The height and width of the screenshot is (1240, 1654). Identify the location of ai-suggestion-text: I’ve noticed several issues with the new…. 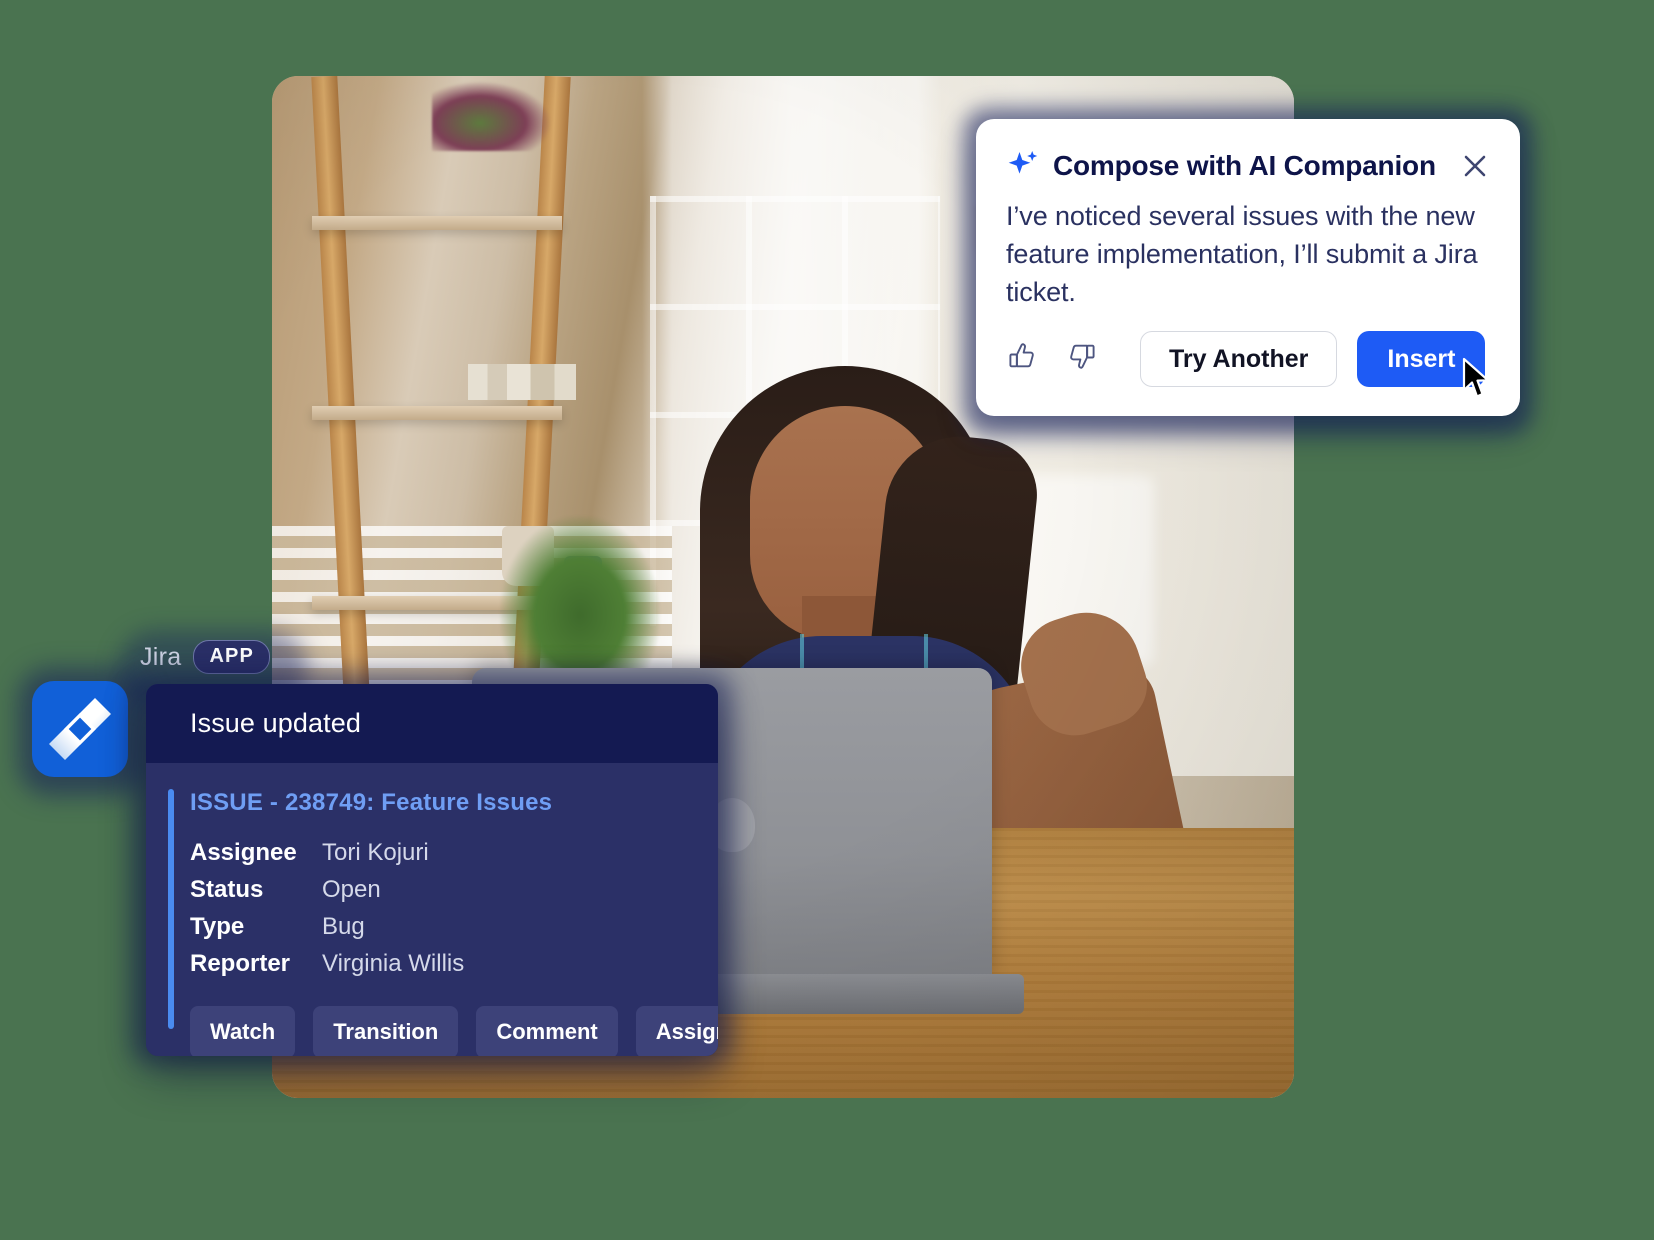
(1242, 254).